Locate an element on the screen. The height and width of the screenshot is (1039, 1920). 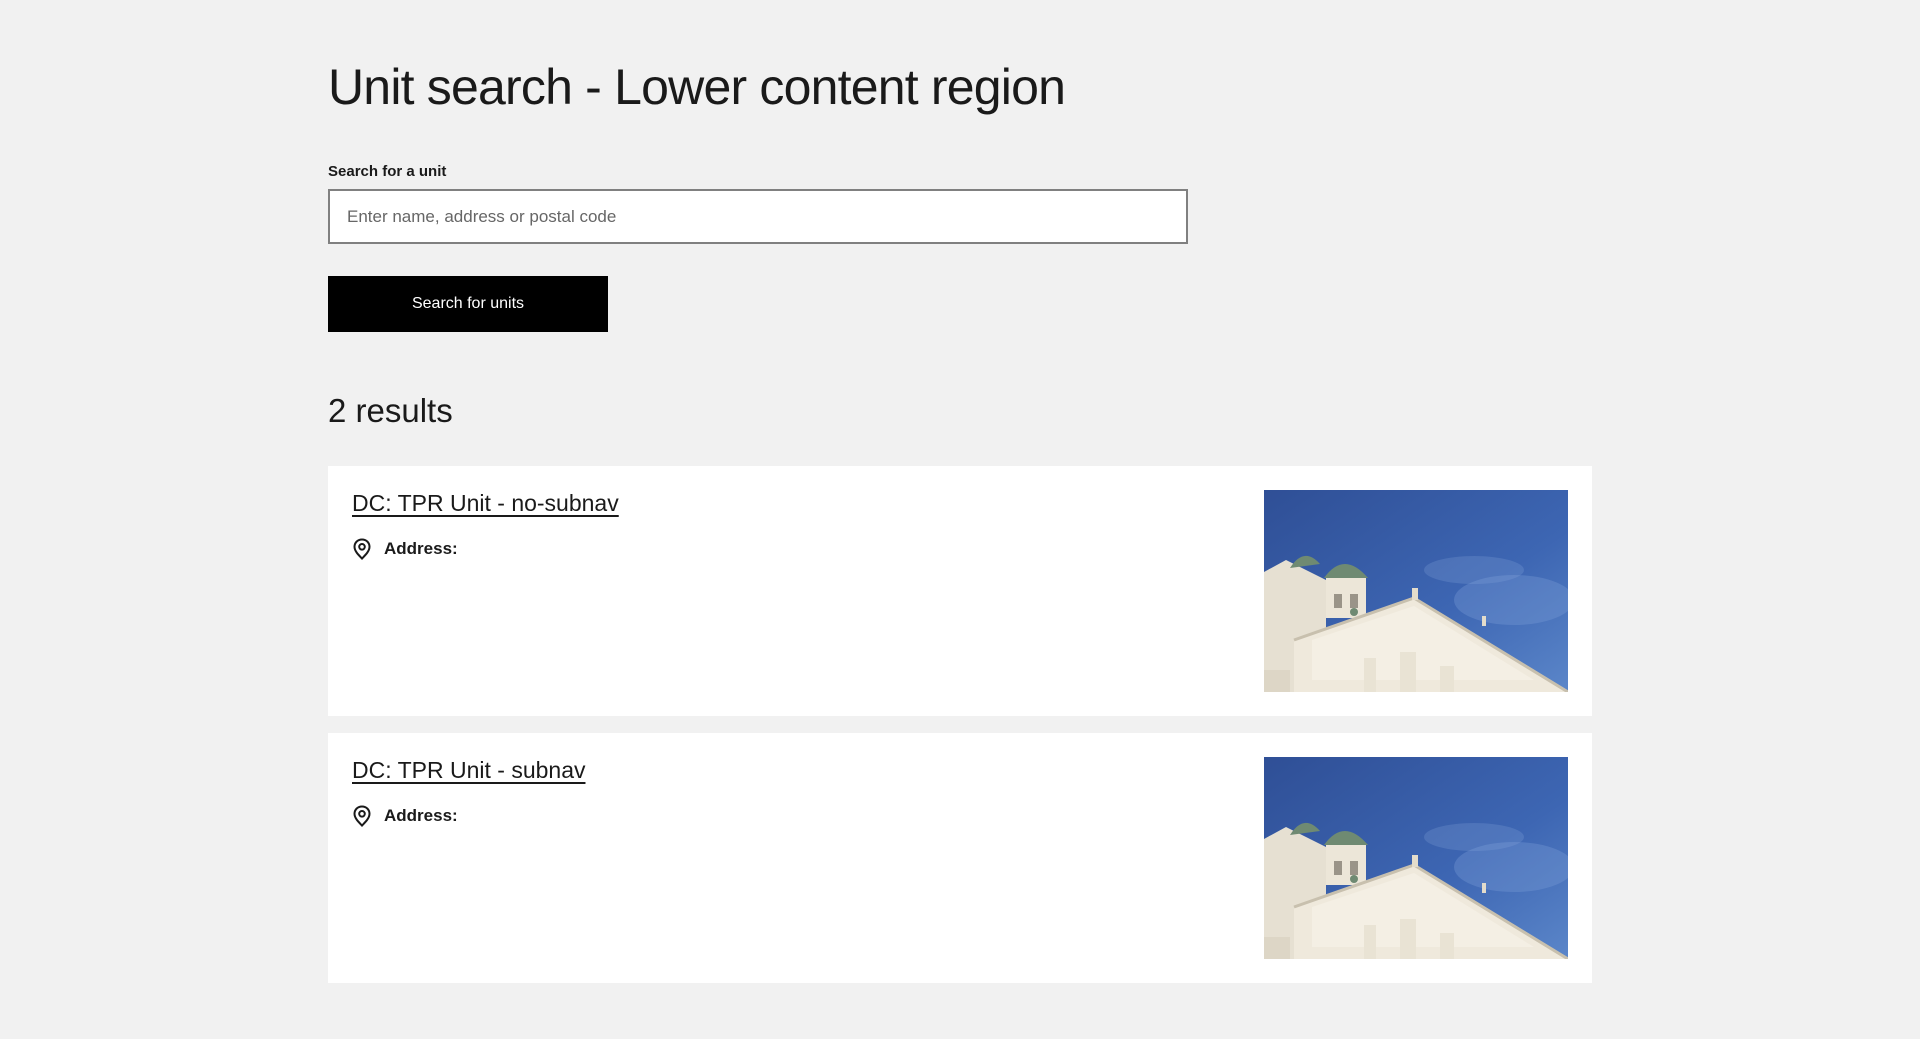
page-title: Unit search - Lower content region is located at coordinates (697, 87).